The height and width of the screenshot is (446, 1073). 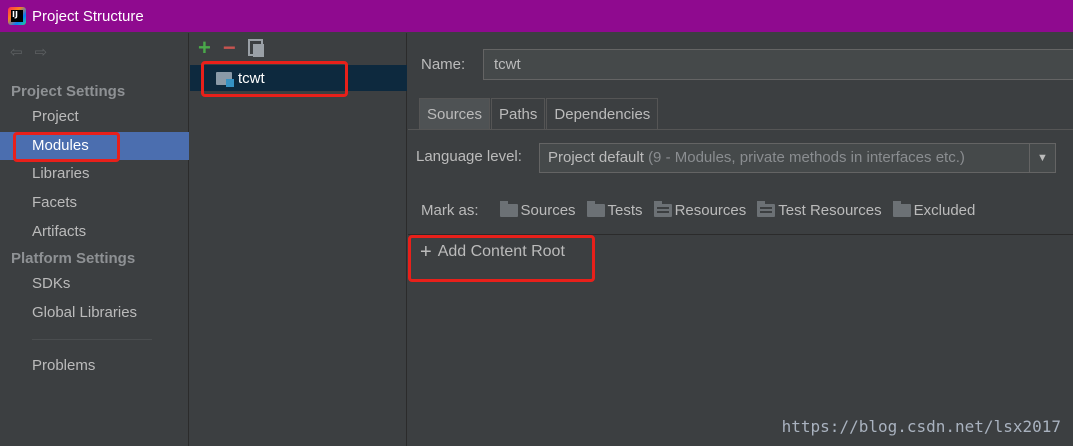 What do you see at coordinates (426, 252) in the screenshot?
I see `plus-icon: +` at bounding box center [426, 252].